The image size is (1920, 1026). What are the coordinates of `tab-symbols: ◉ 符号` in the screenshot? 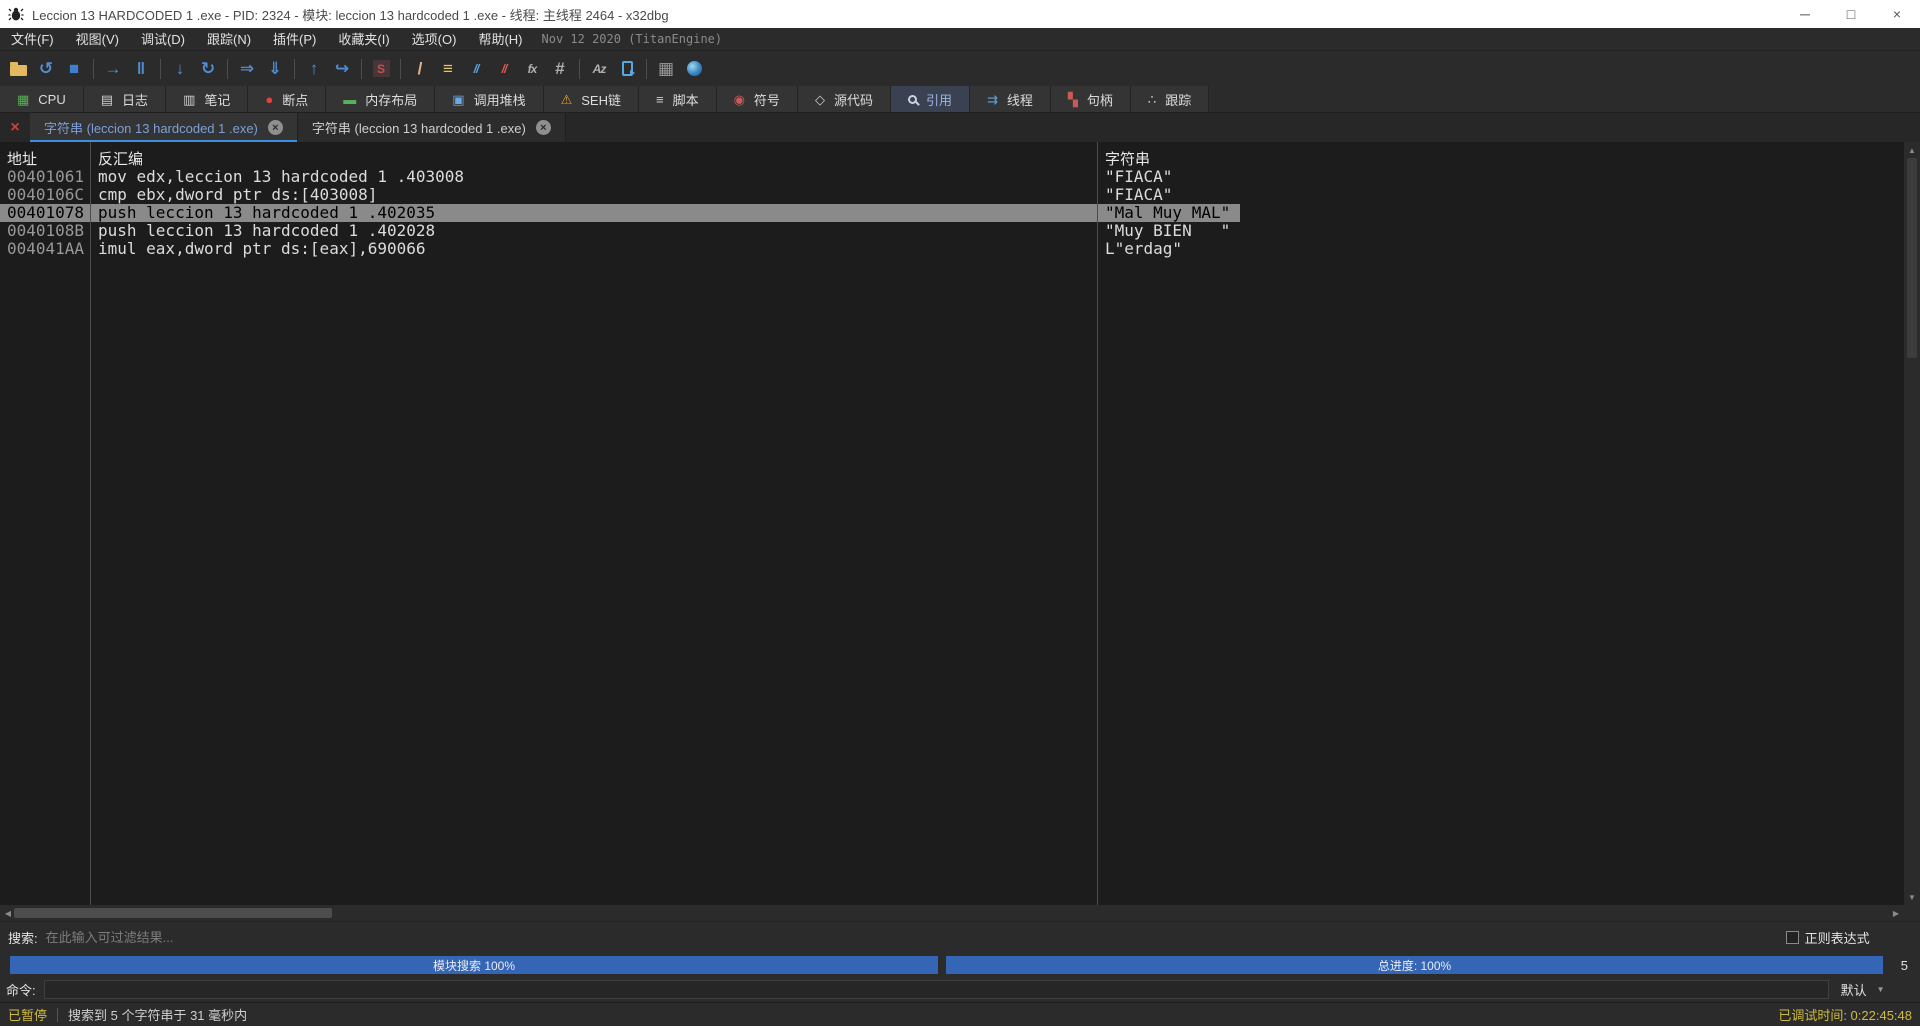 It's located at (757, 99).